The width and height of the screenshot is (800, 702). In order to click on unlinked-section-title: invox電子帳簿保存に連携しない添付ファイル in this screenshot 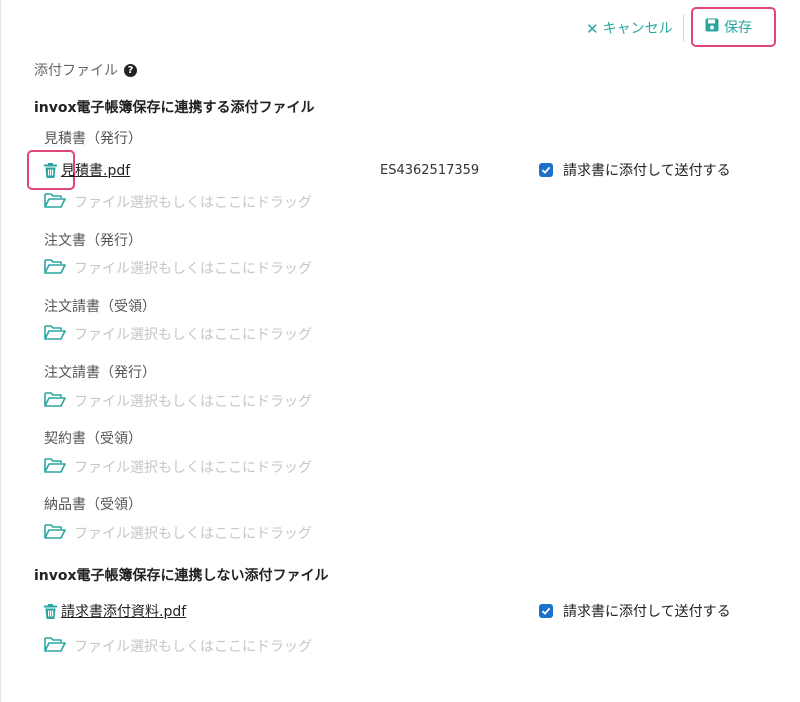, I will do `click(181, 576)`.